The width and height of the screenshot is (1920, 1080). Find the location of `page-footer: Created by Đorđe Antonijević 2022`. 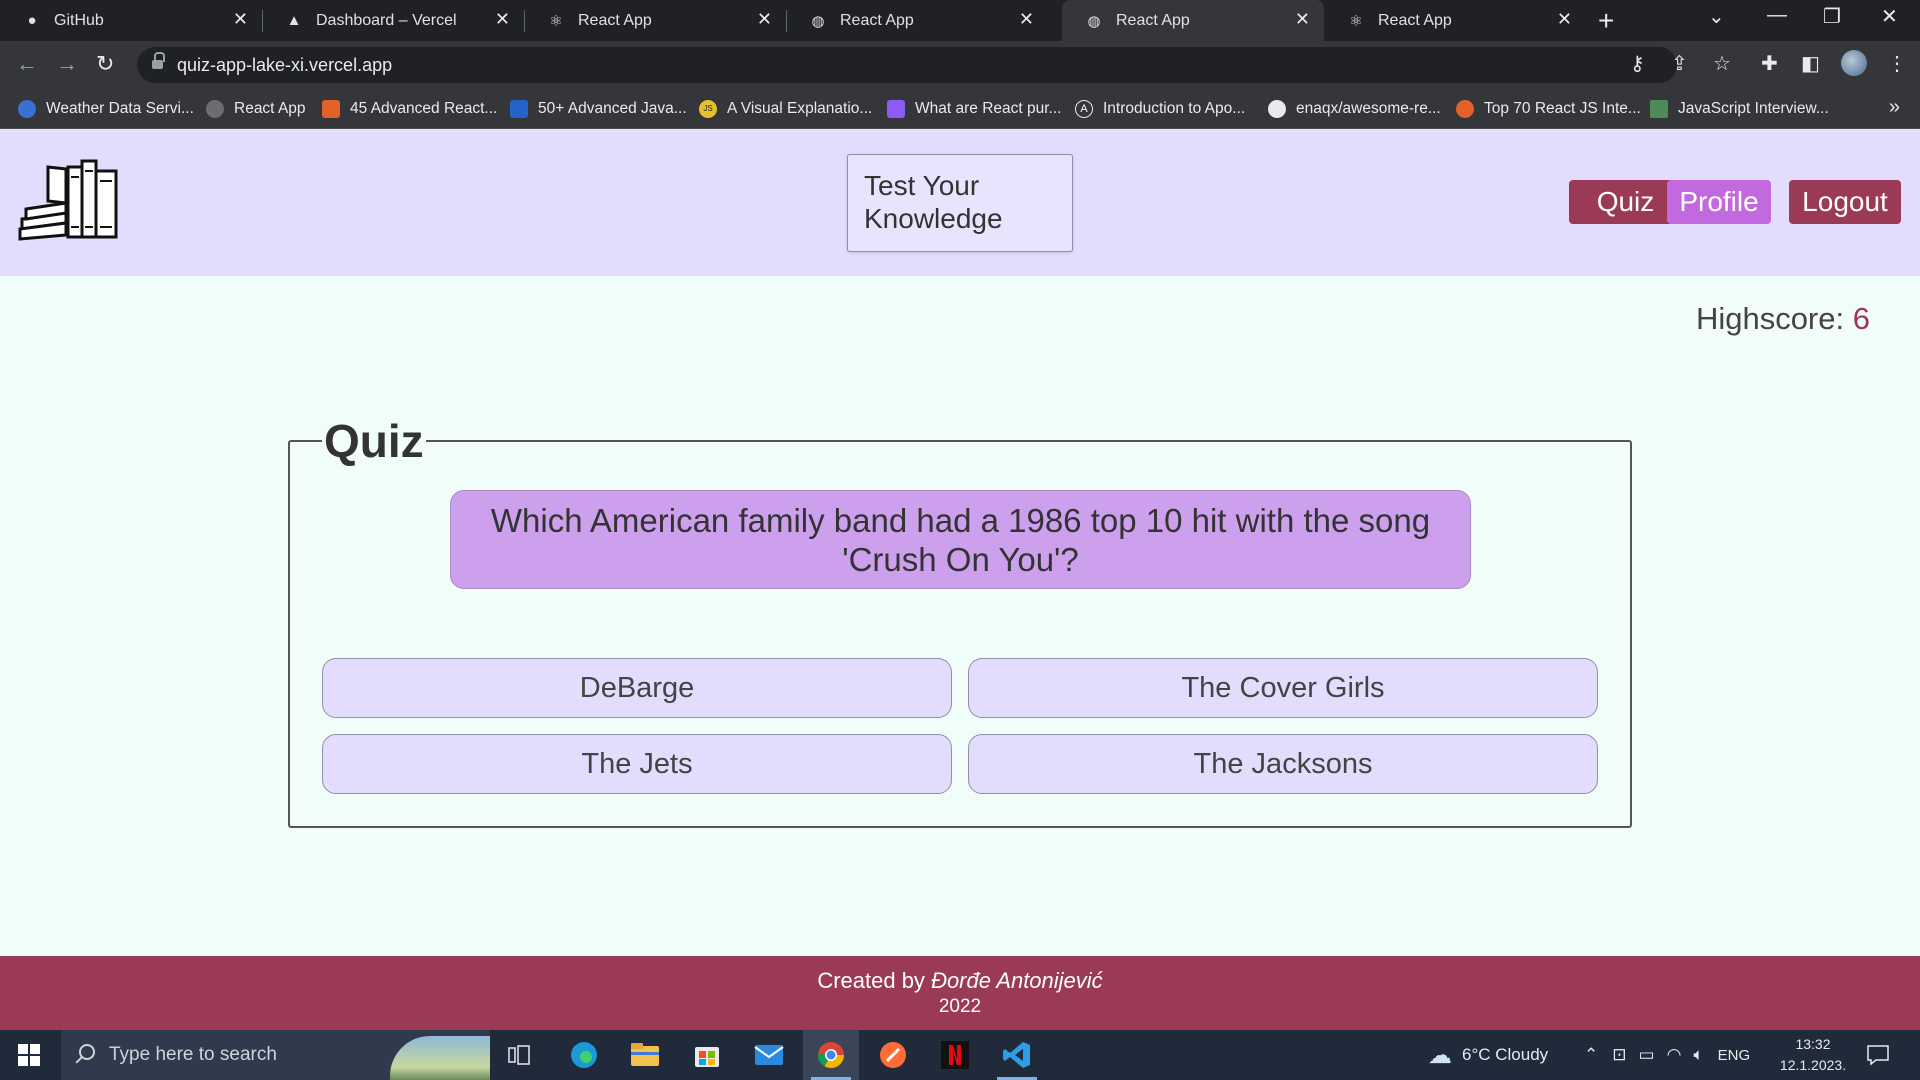

page-footer: Created by Đorđe Antonijević 2022 is located at coordinates (960, 993).